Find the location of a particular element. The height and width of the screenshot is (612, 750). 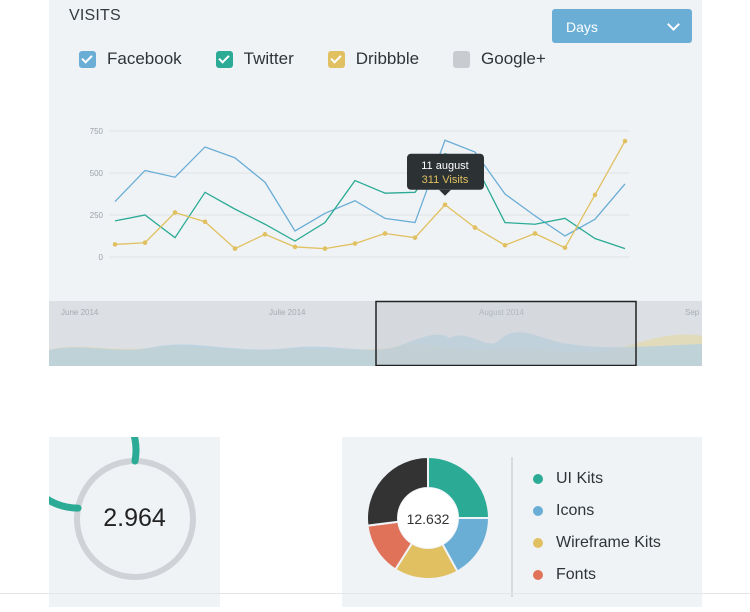

navigator-label: June 2014 is located at coordinates (80, 312).